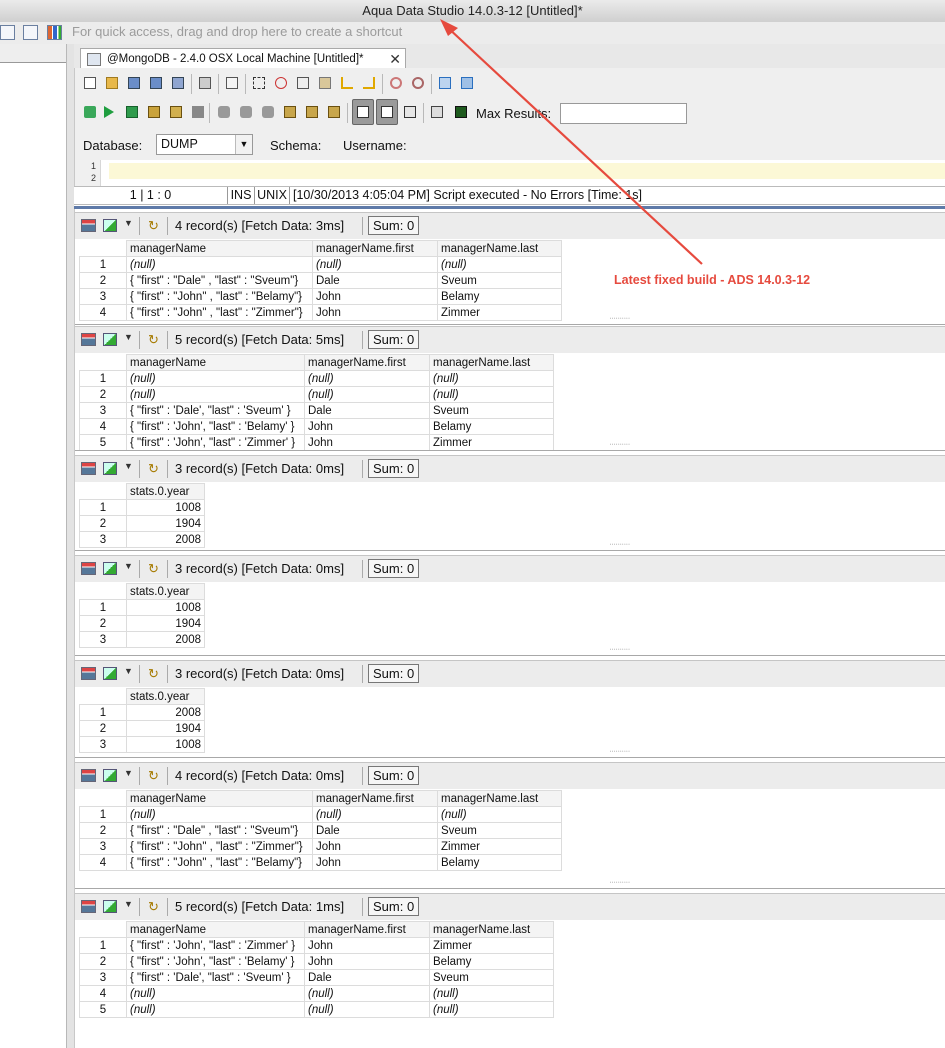 The image size is (945, 1048). Describe the element at coordinates (312, 112) in the screenshot. I see `bookmark-next-icon` at that location.